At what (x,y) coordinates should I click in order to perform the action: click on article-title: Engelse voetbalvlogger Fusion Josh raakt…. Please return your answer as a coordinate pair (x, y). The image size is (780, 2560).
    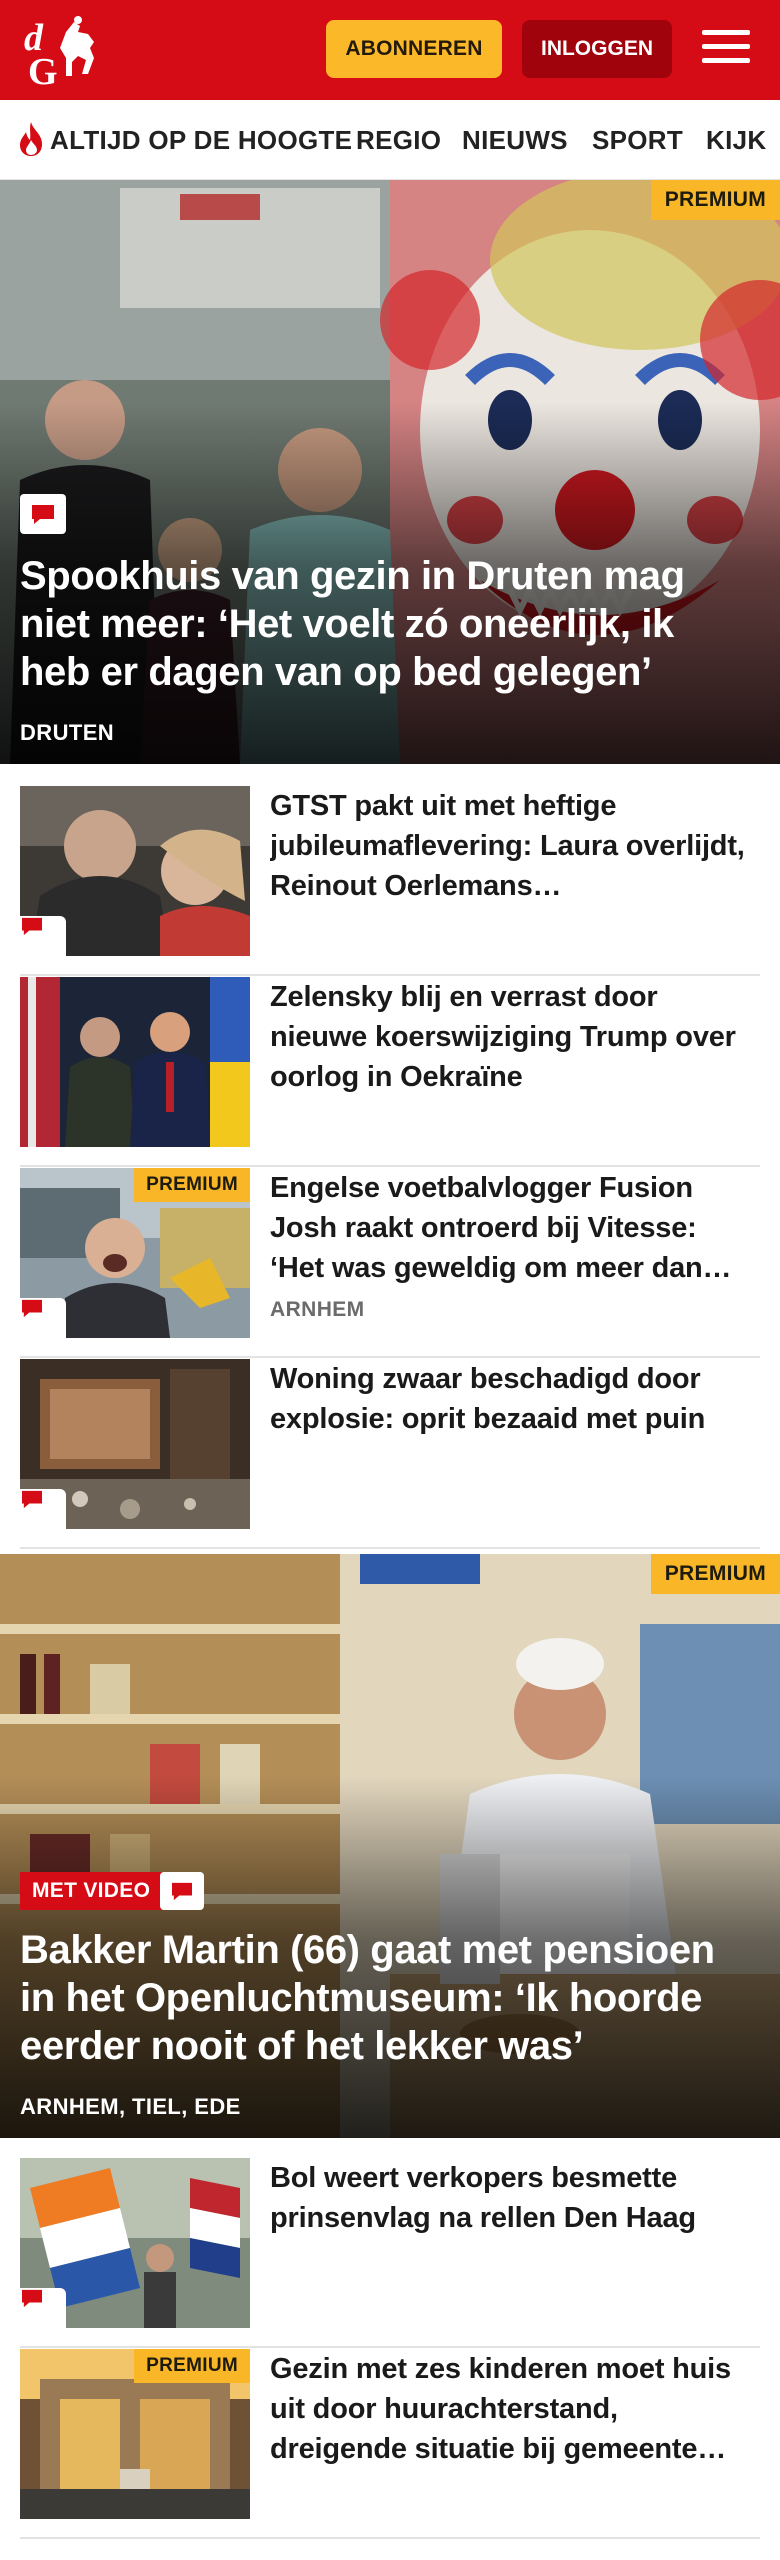
    Looking at the image, I should click on (510, 1228).